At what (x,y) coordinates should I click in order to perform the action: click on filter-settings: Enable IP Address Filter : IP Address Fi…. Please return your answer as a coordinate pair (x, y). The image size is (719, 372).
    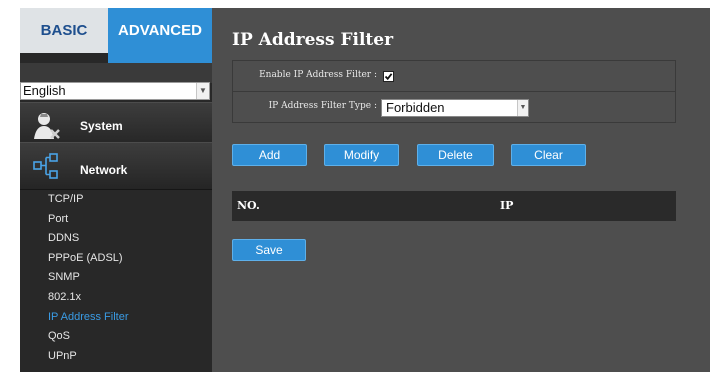
    Looking at the image, I should click on (454, 91).